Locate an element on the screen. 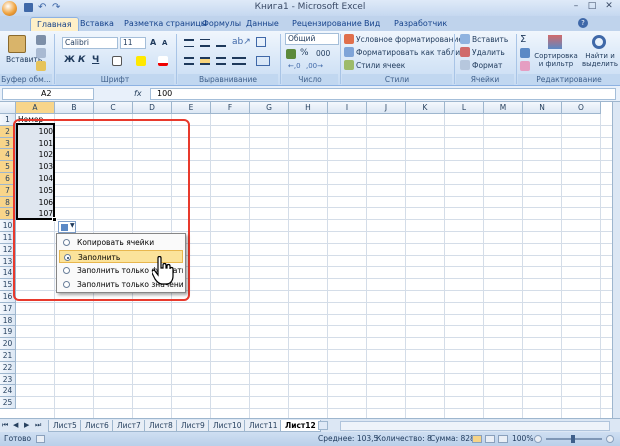 The image size is (620, 446). fill-icon is located at coordinates (525, 53).